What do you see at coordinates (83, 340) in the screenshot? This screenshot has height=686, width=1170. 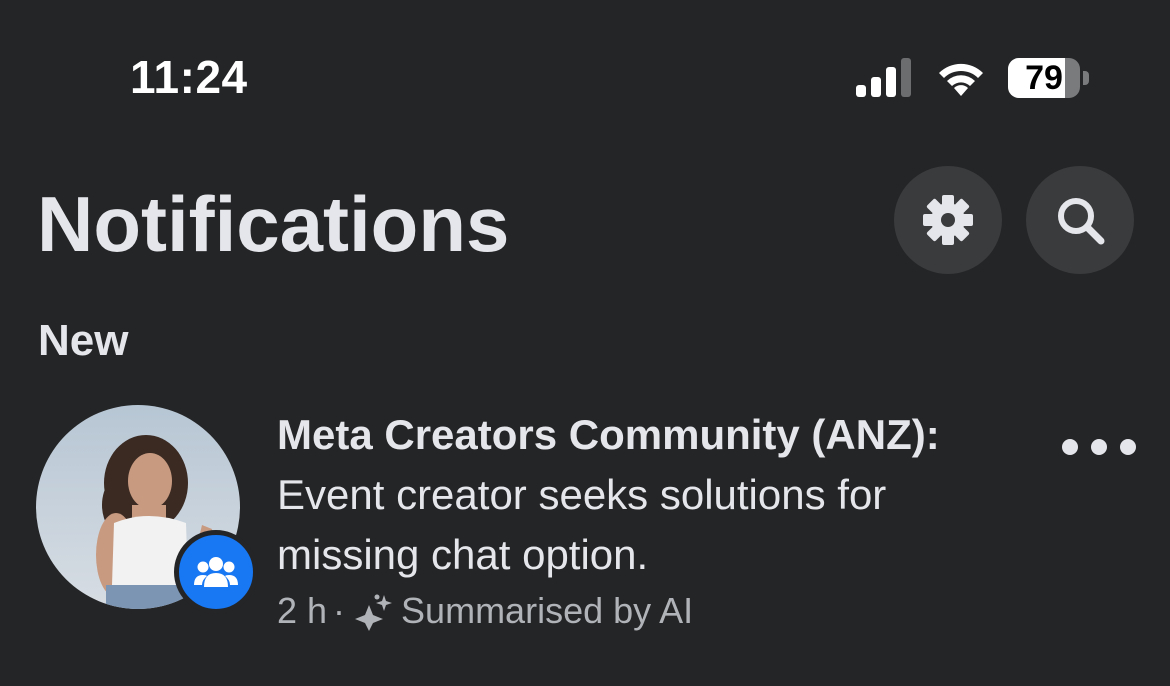 I see `section-label-new: New` at bounding box center [83, 340].